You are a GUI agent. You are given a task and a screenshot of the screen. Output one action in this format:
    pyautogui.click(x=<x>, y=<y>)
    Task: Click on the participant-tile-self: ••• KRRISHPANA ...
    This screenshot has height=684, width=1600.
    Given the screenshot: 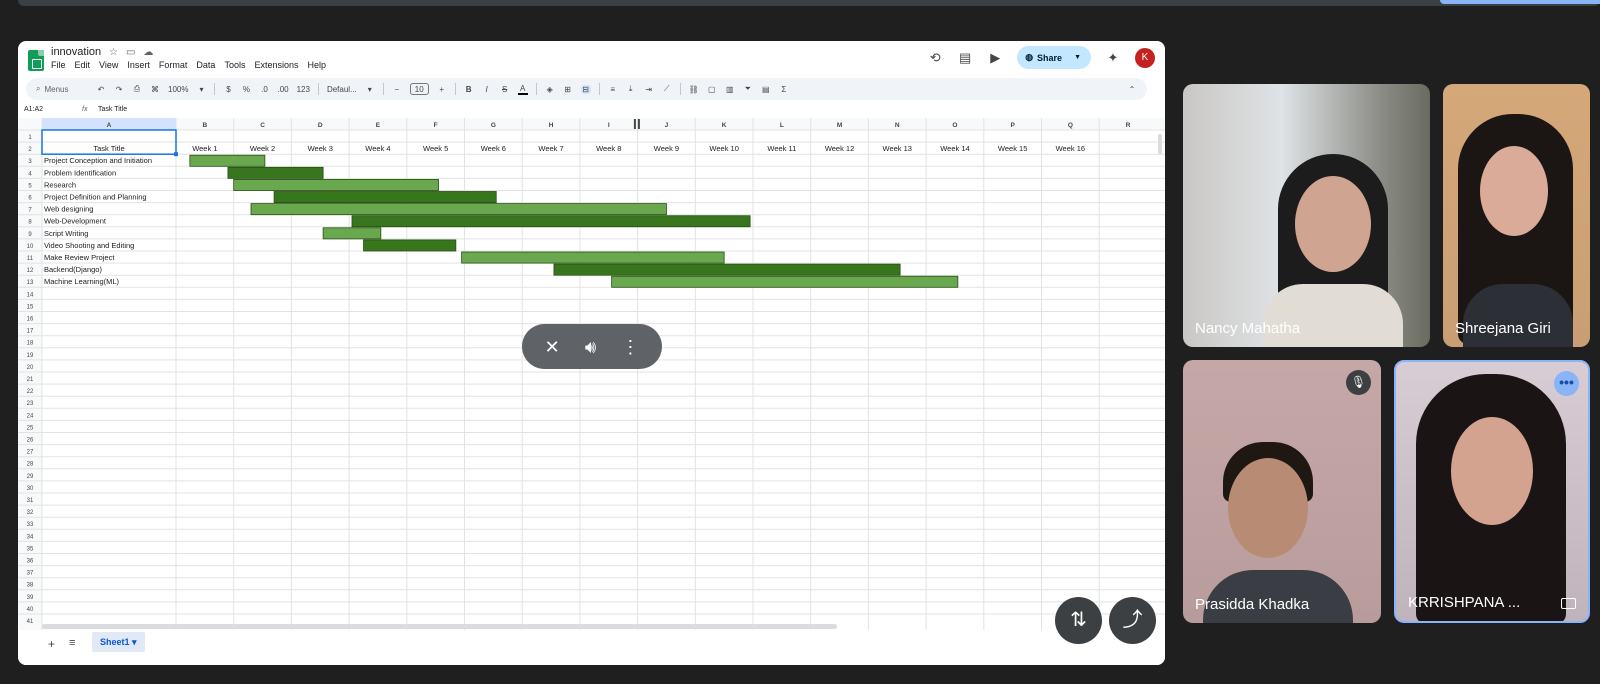 What is the action you would take?
    pyautogui.click(x=1492, y=491)
    